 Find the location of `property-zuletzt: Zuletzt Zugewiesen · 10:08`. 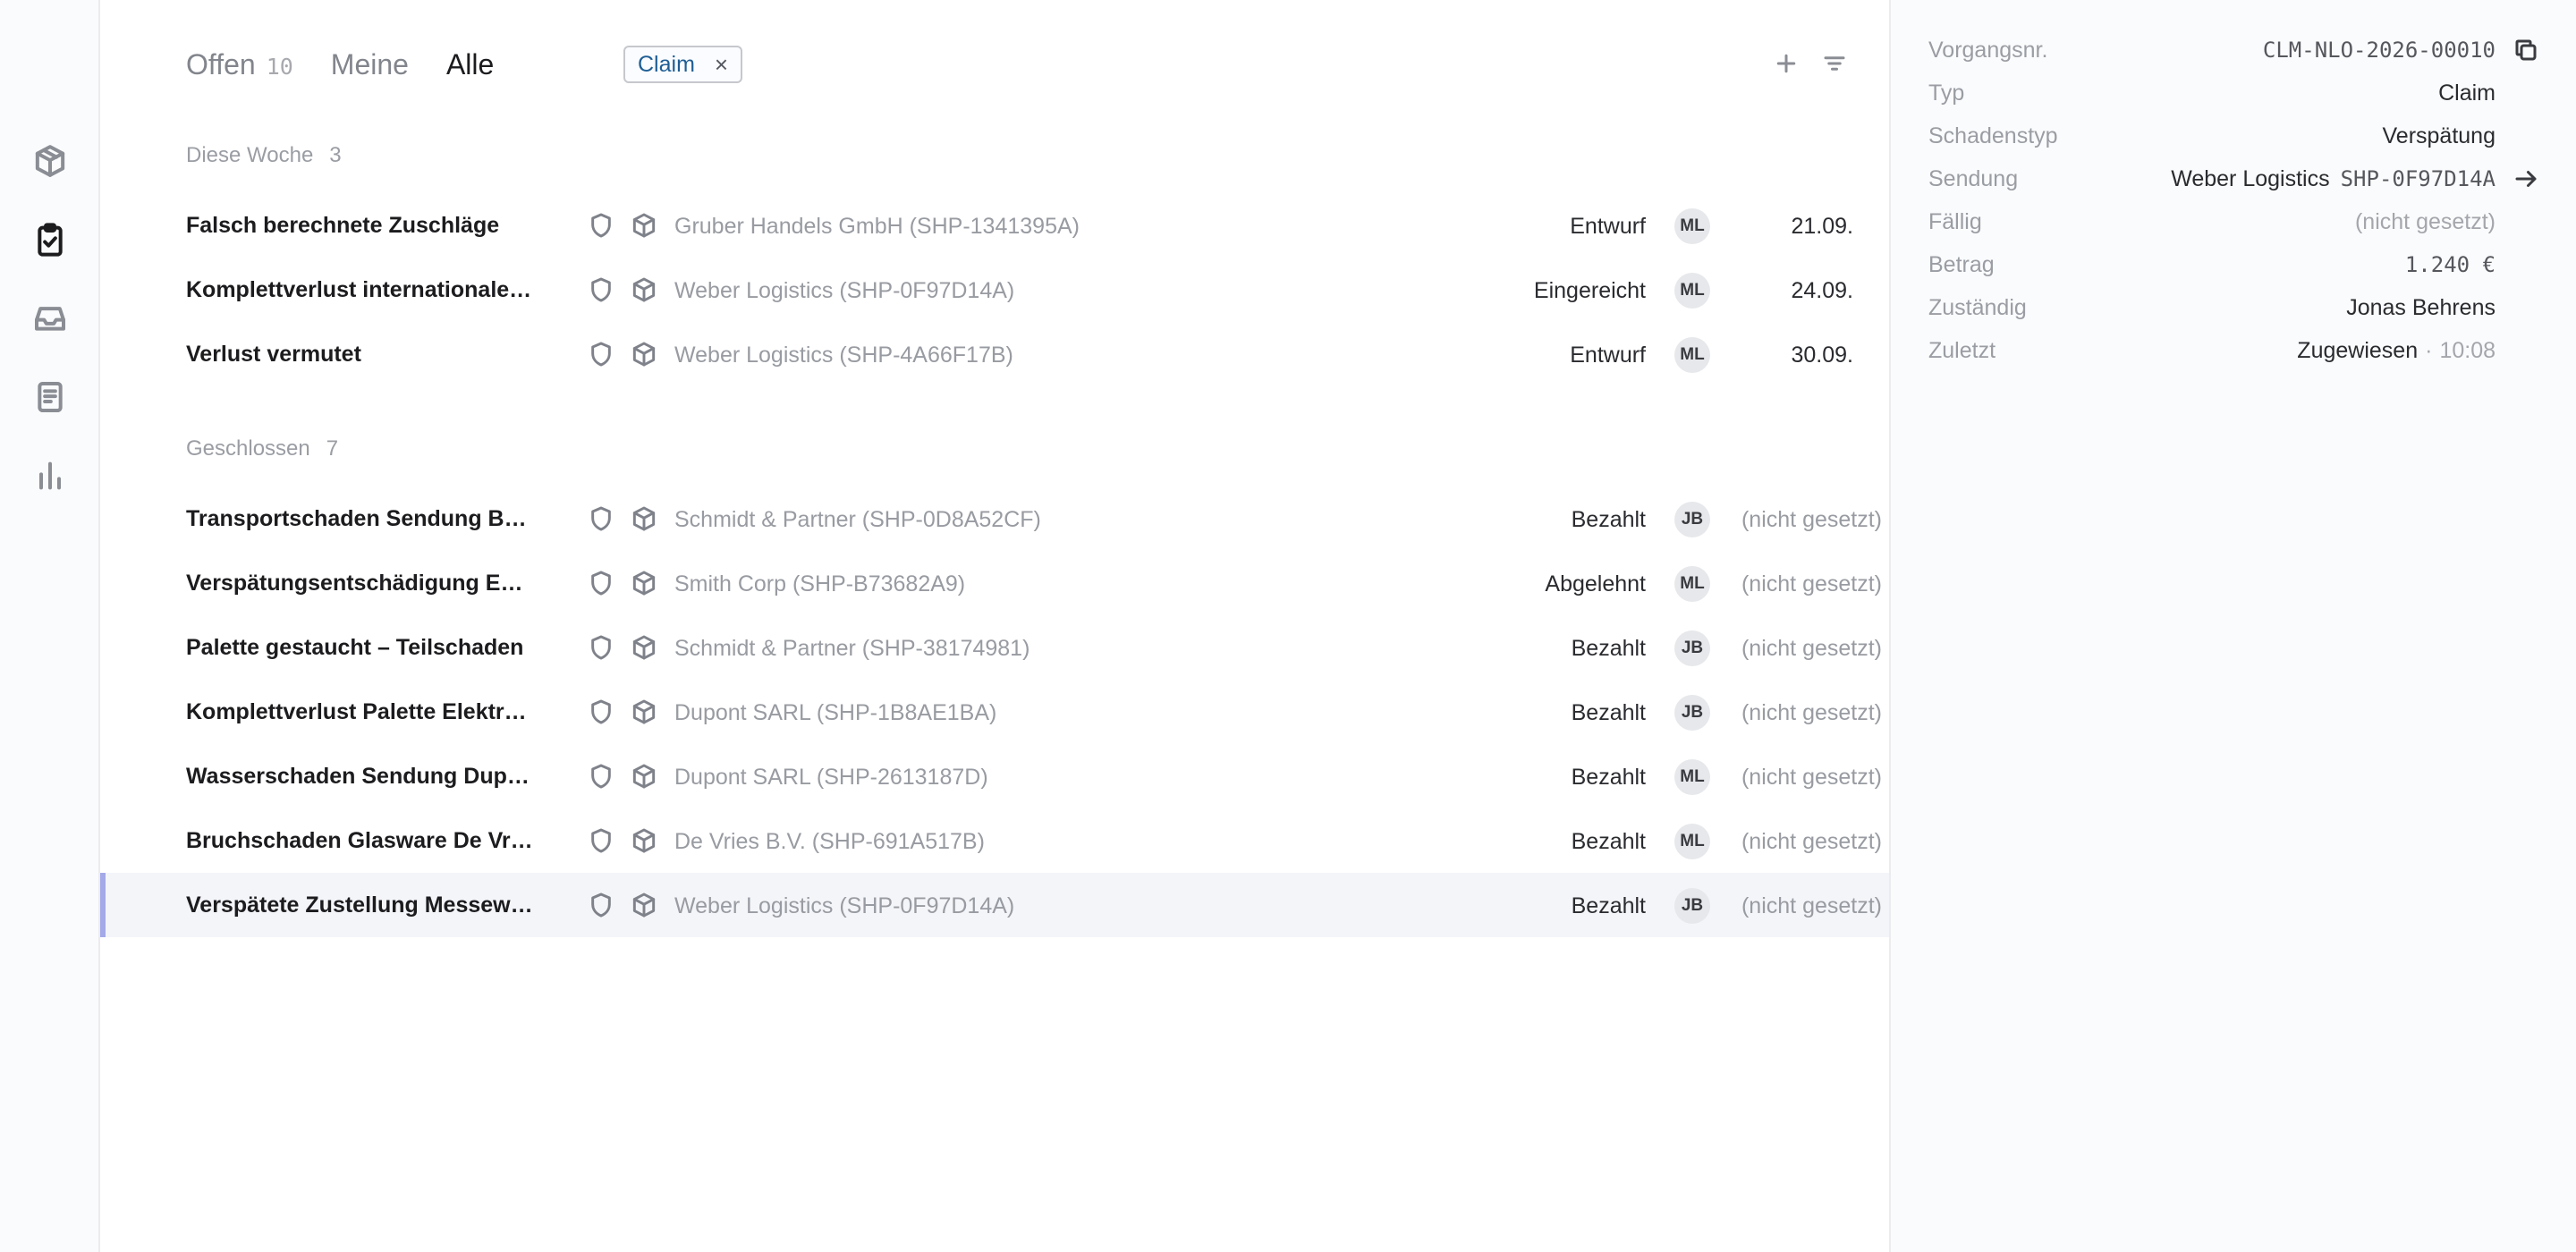

property-zuletzt: Zuletzt Zugewiesen · 10:08 is located at coordinates (2212, 350).